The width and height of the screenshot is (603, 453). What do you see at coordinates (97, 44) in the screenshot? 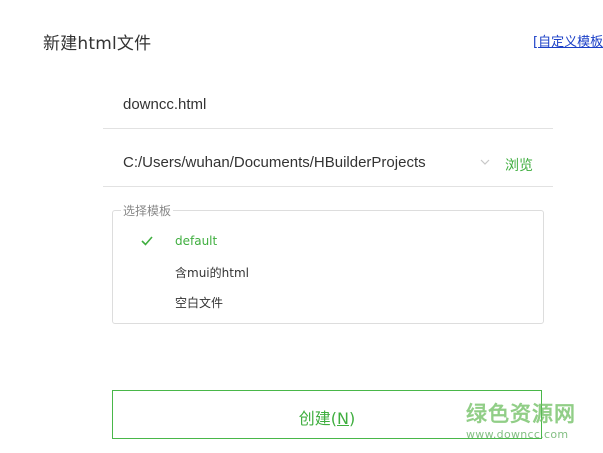
I see `dialog-title: 新建html文件` at bounding box center [97, 44].